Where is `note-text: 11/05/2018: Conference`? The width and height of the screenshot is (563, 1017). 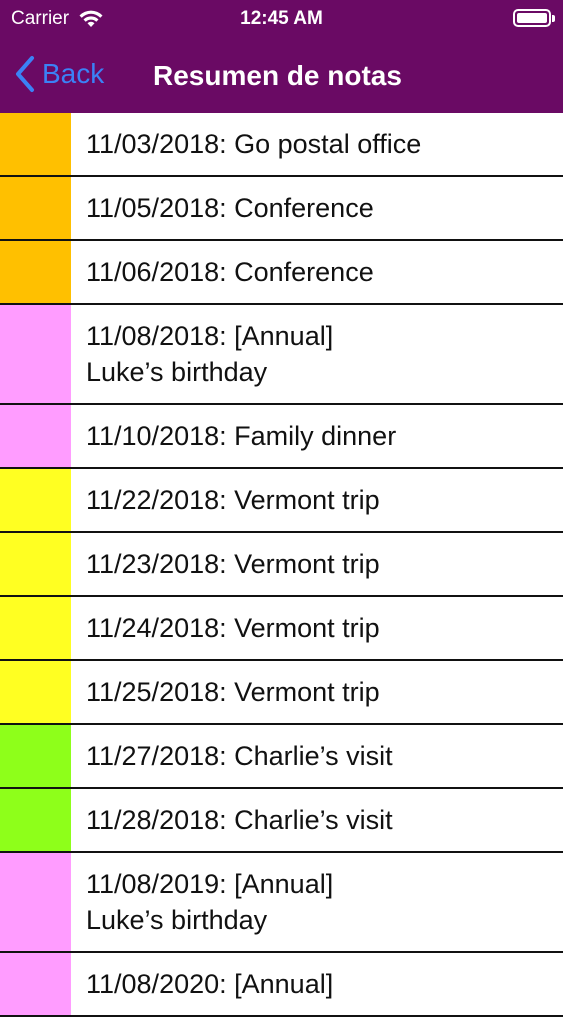 note-text: 11/05/2018: Conference is located at coordinates (230, 208).